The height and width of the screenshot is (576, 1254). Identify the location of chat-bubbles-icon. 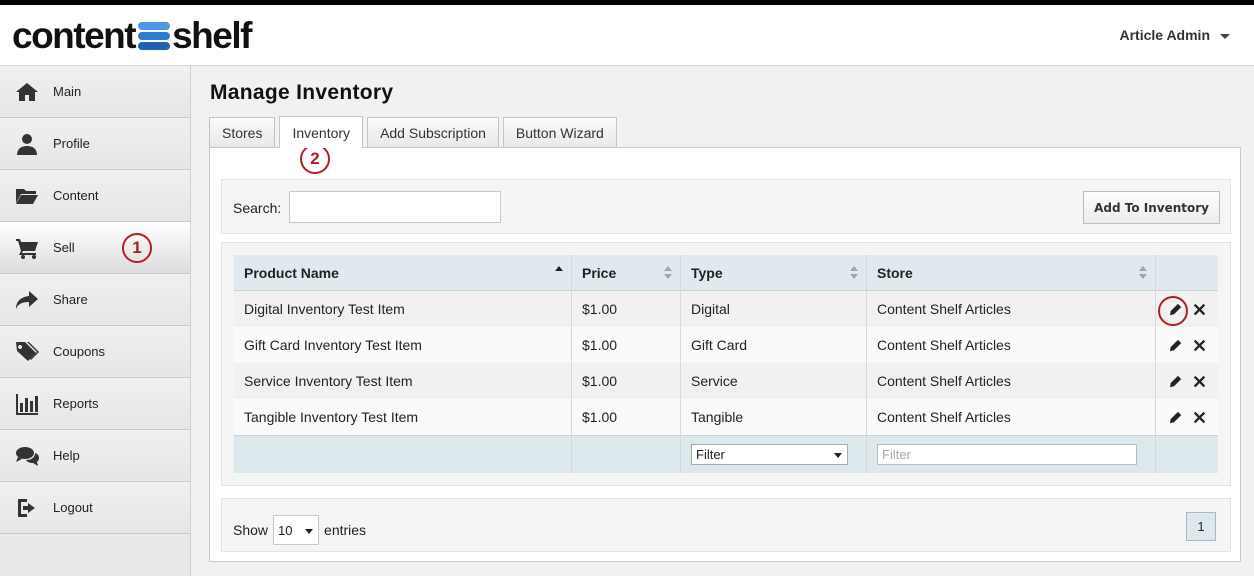
(27, 456).